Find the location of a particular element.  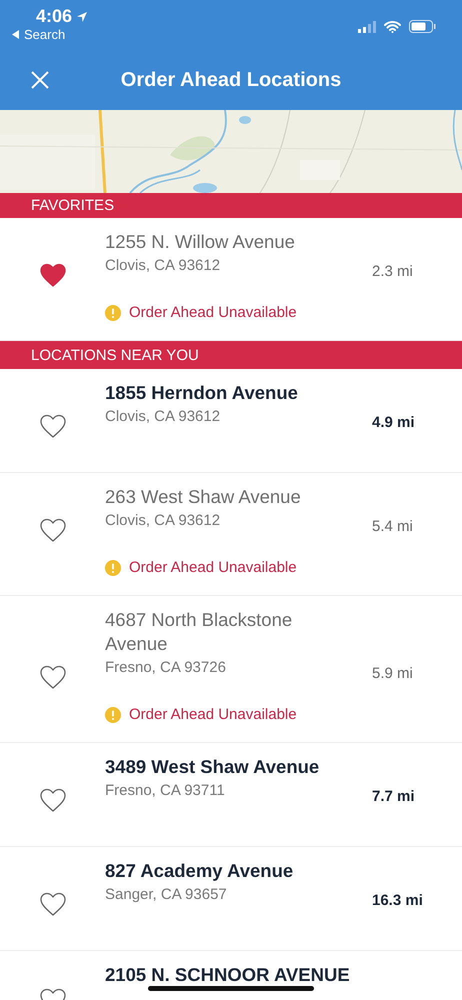

location-distance: 2.3 mi is located at coordinates (393, 272).